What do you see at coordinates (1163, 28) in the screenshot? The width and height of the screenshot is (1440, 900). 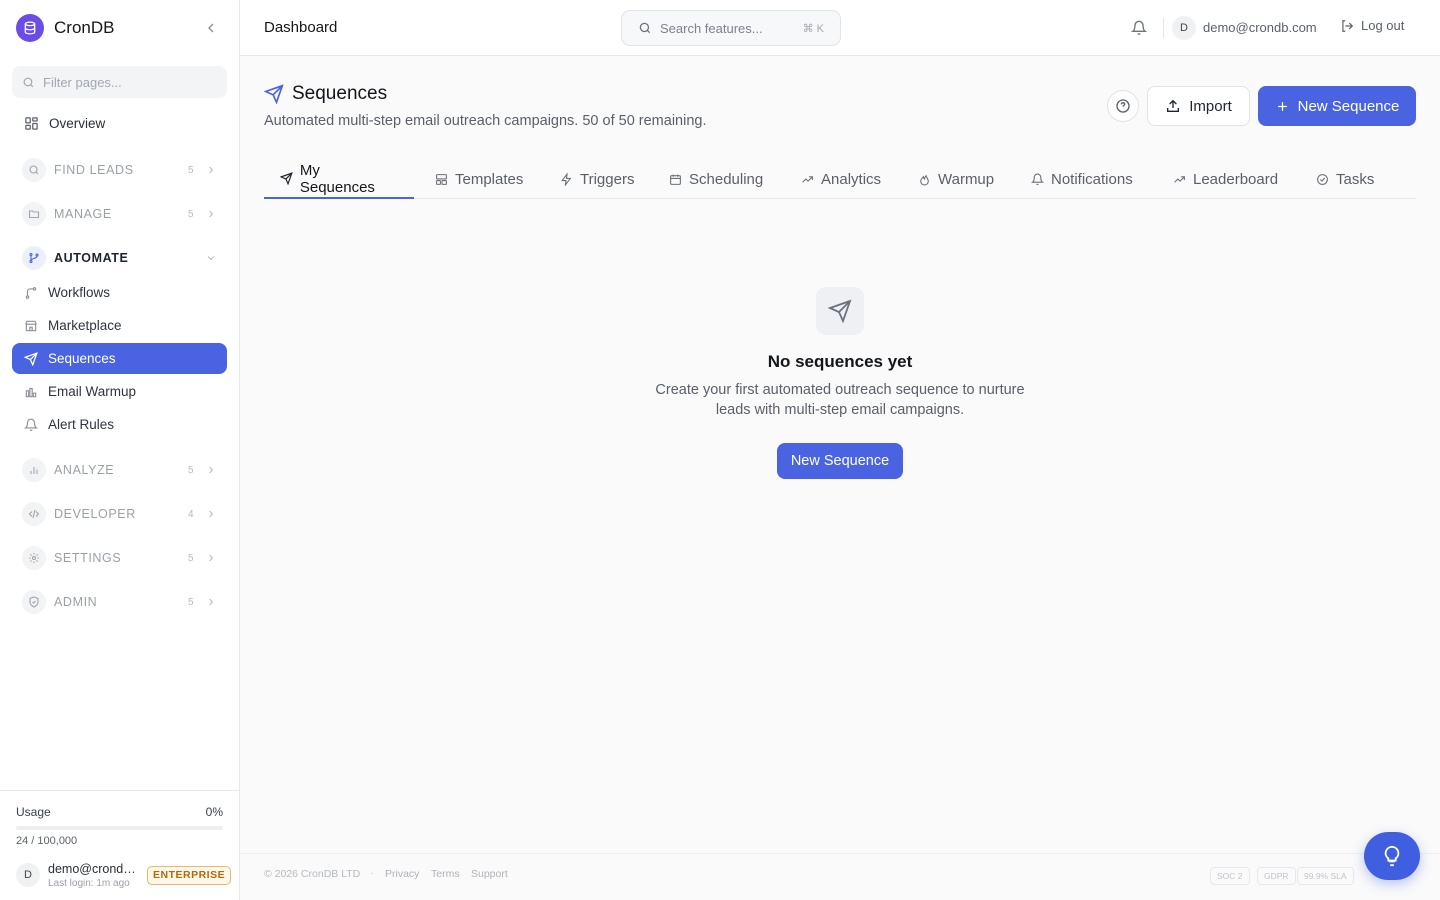 I see `divider` at bounding box center [1163, 28].